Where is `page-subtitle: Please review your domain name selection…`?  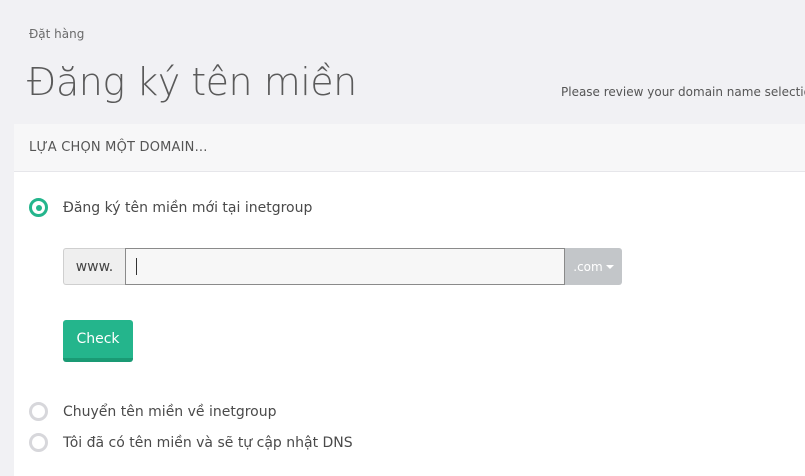 page-subtitle: Please review your domain name selection… is located at coordinates (683, 92).